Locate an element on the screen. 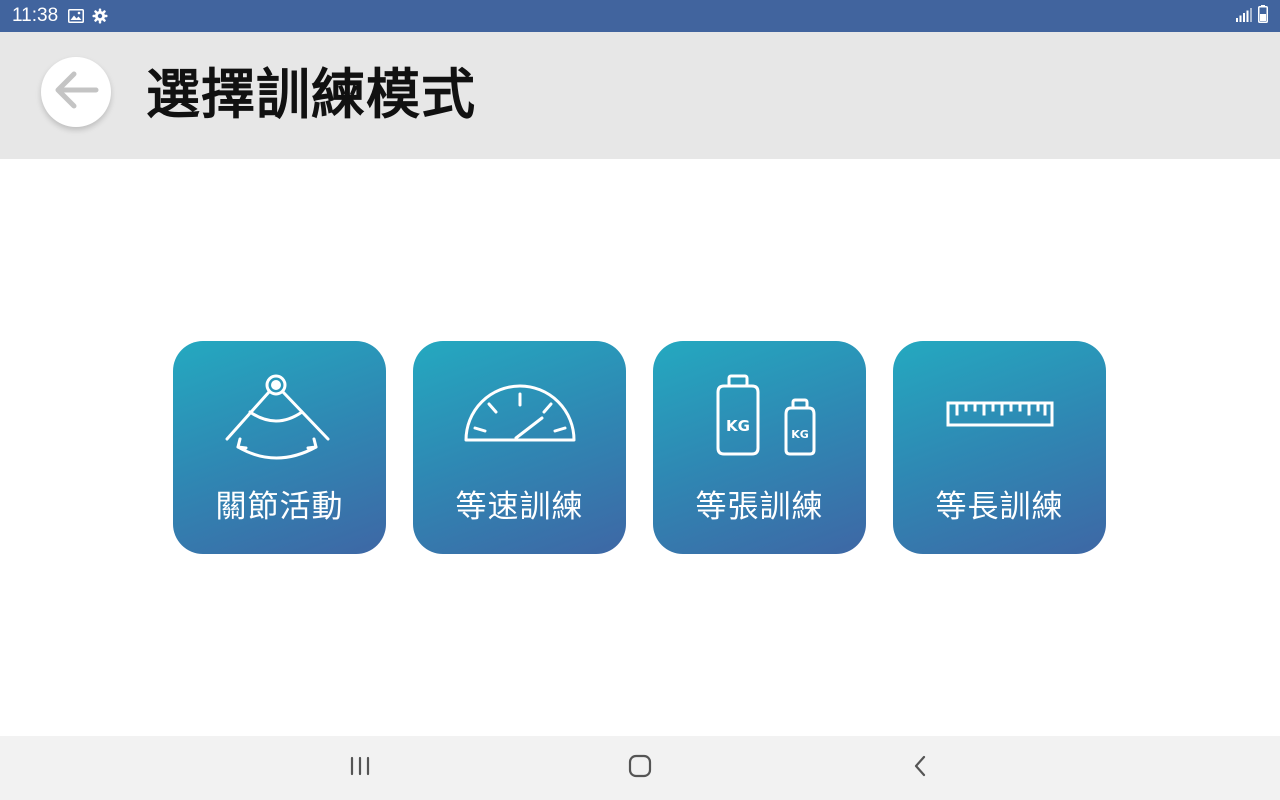  home-button is located at coordinates (640, 768).